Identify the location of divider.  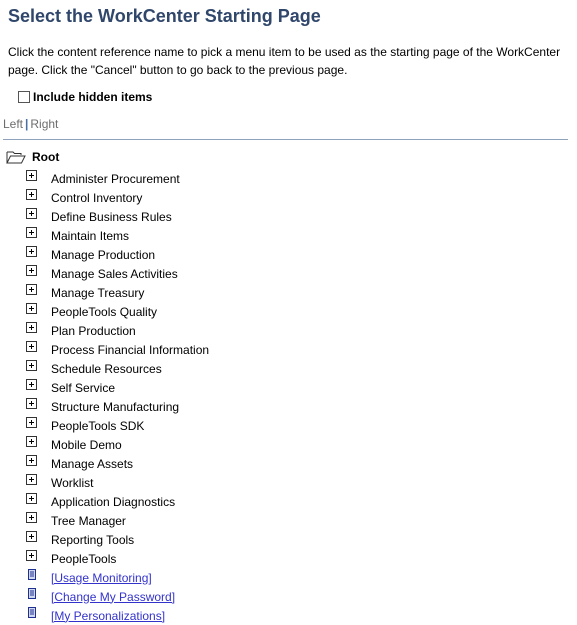
(285, 139).